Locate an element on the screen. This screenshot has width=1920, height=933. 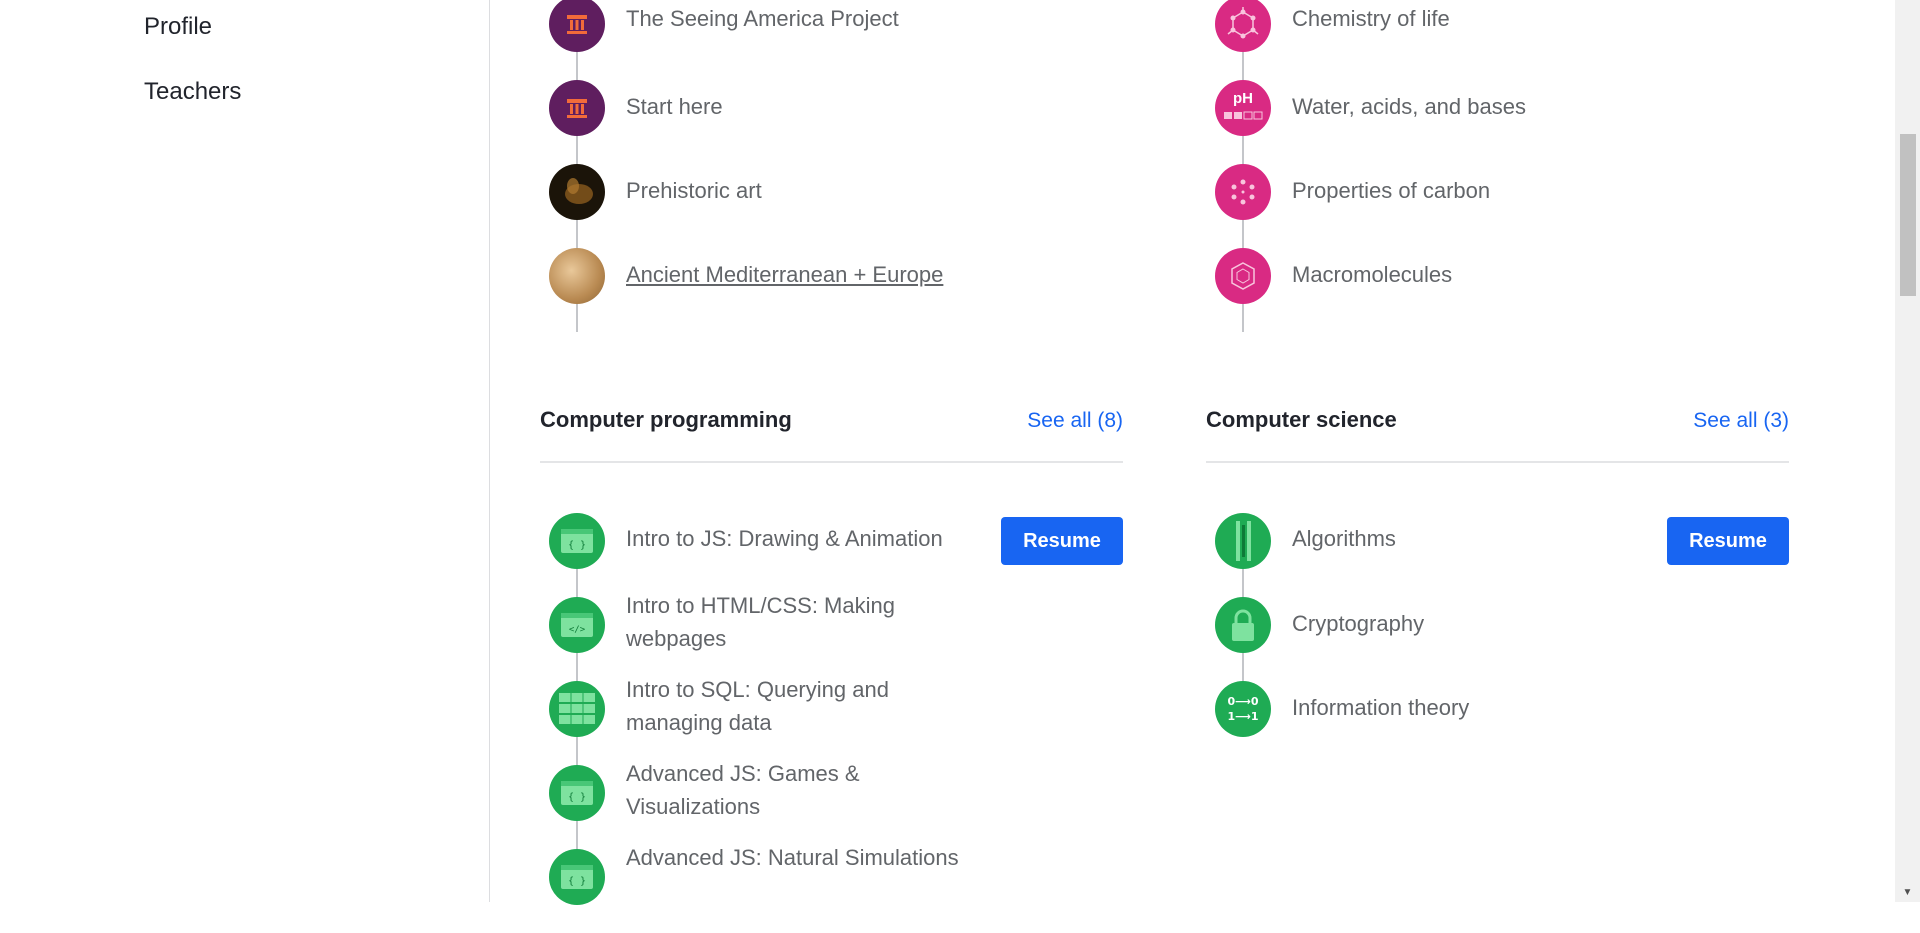
circuit-icon is located at coordinates (1243, 541).